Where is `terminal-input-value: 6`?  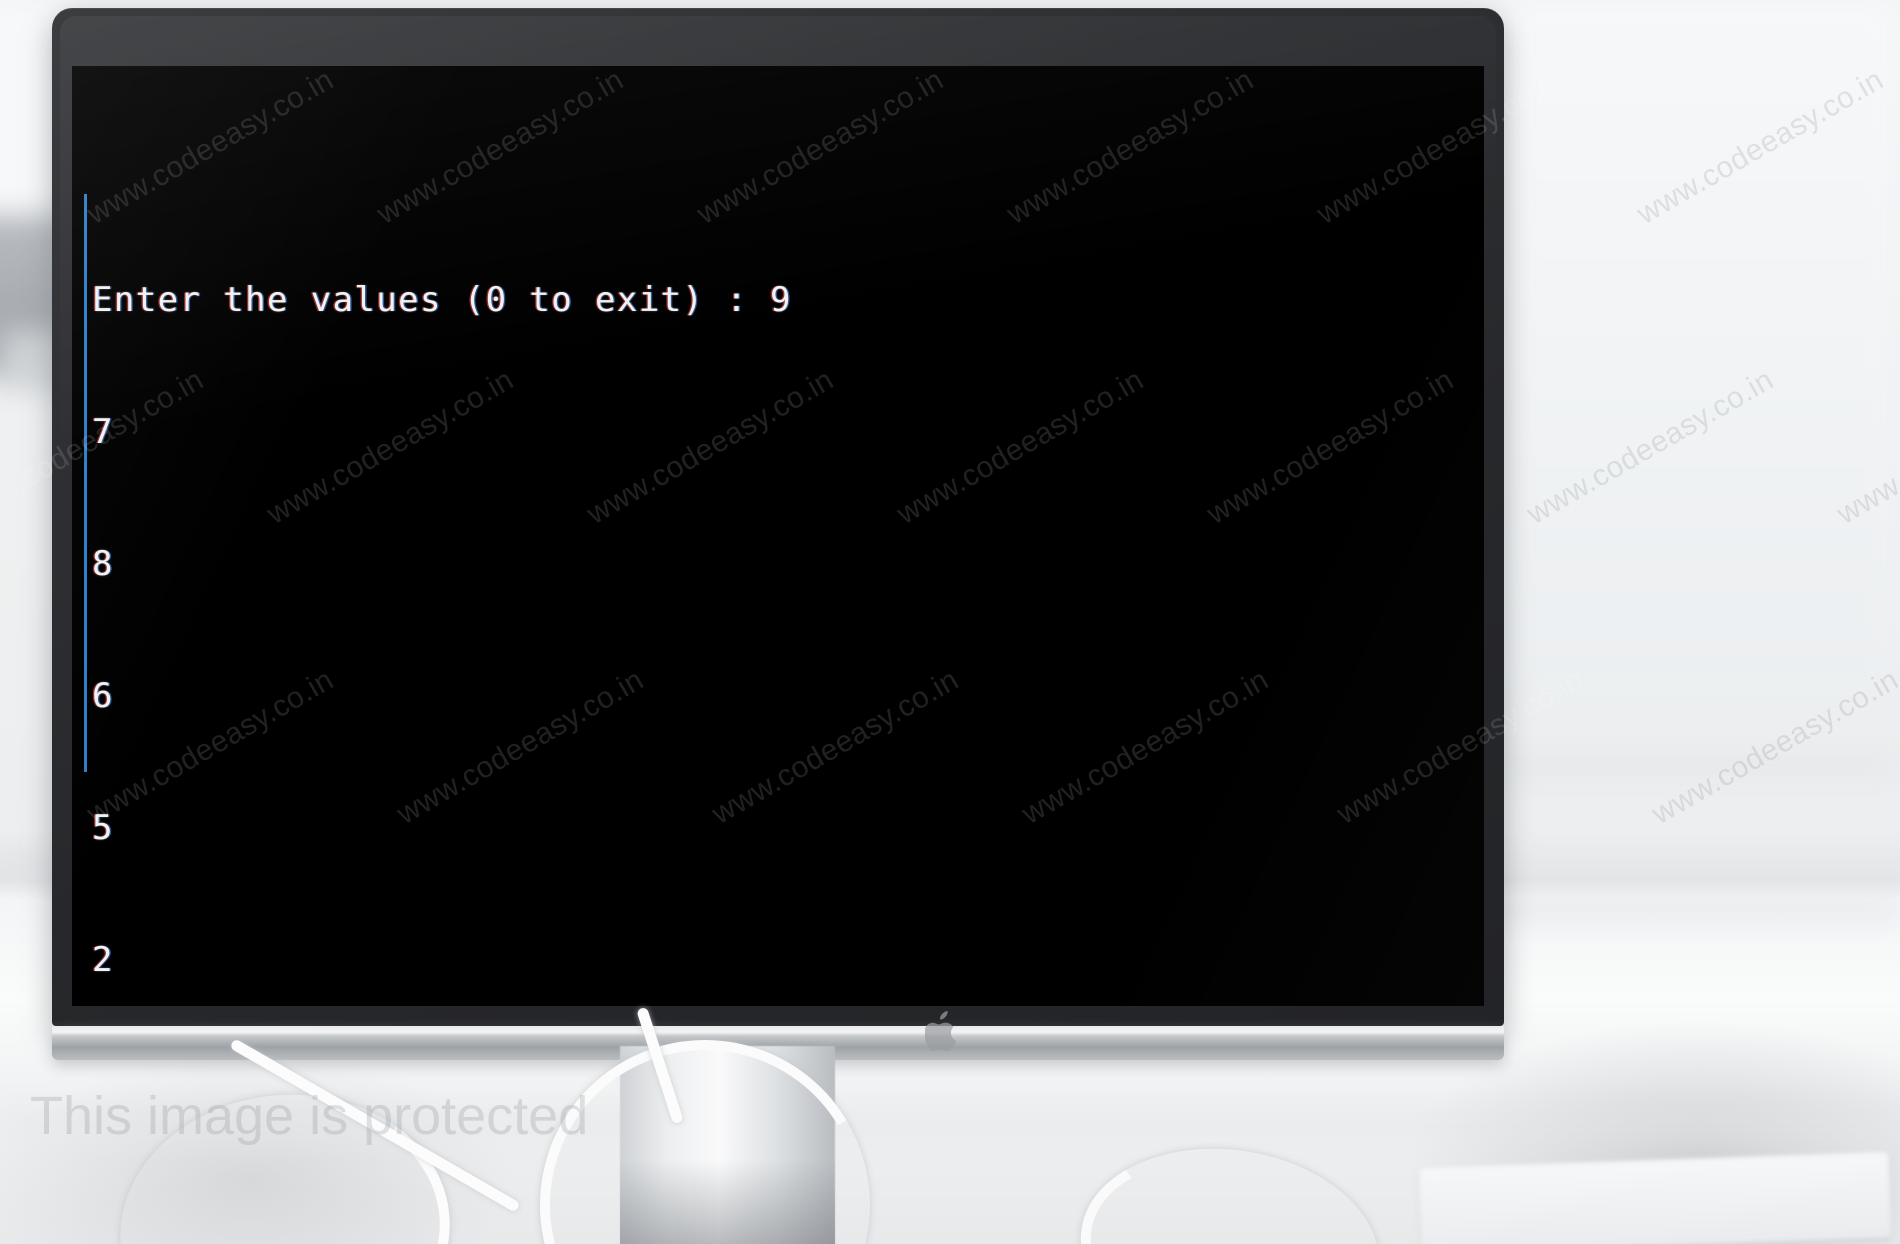
terminal-input-value: 6 is located at coordinates (103, 696).